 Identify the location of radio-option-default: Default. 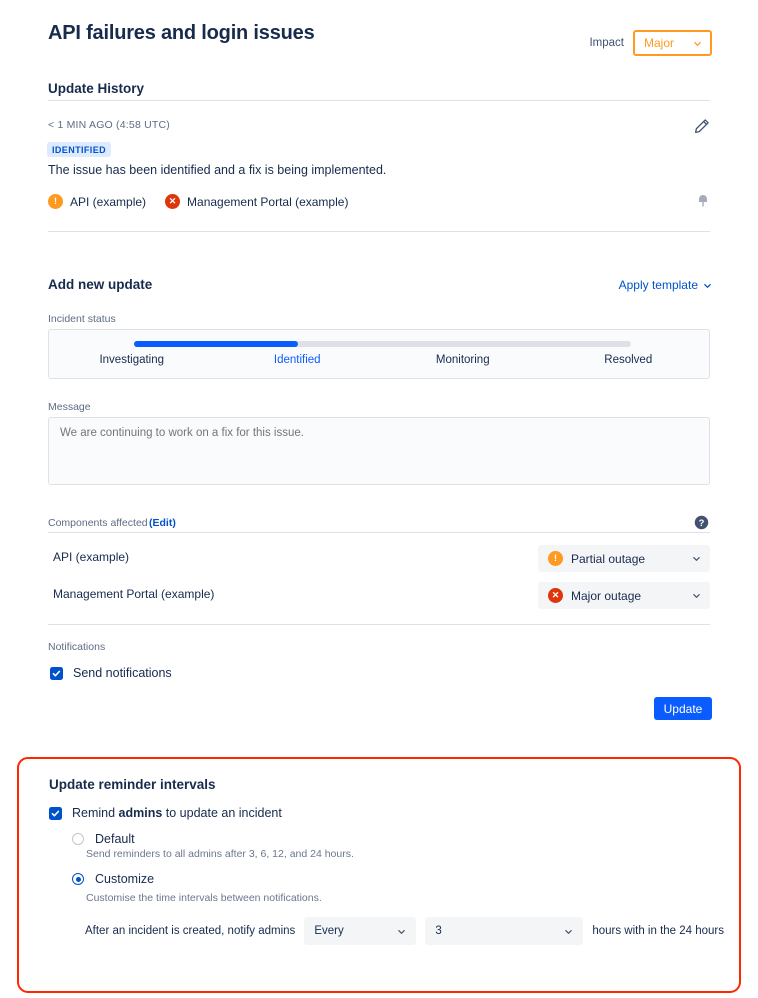
(103, 839).